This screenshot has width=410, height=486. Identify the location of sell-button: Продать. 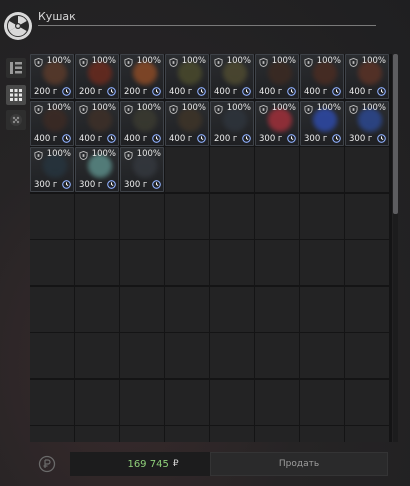
(299, 464).